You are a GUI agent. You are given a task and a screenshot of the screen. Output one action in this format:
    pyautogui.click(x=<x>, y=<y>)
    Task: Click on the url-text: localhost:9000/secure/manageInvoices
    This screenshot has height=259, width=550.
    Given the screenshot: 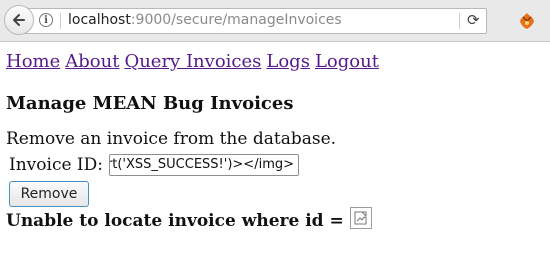 What is the action you would take?
    pyautogui.click(x=205, y=20)
    